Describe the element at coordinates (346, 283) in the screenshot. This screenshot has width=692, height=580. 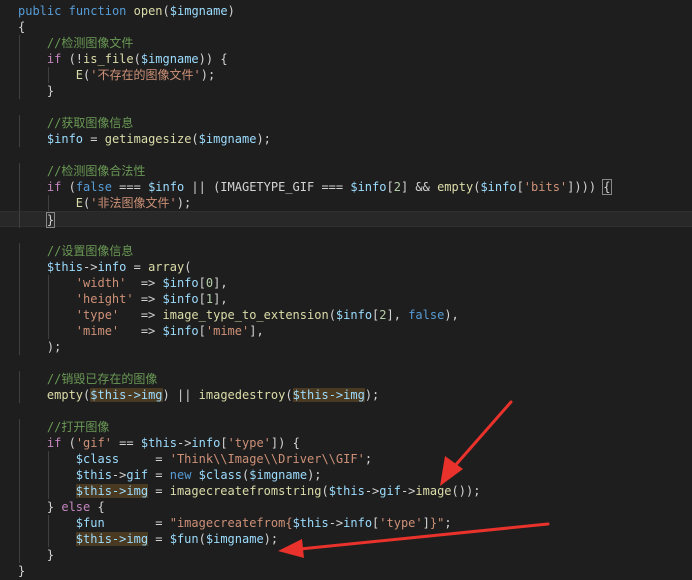
I see `code-line: 'width' => $info[0],` at that location.